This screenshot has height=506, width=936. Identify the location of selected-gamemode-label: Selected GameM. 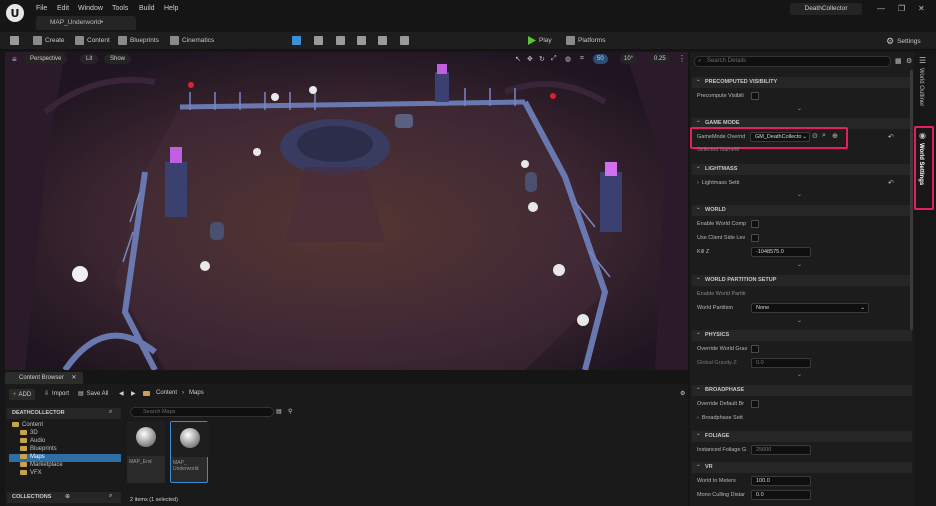
(718, 150).